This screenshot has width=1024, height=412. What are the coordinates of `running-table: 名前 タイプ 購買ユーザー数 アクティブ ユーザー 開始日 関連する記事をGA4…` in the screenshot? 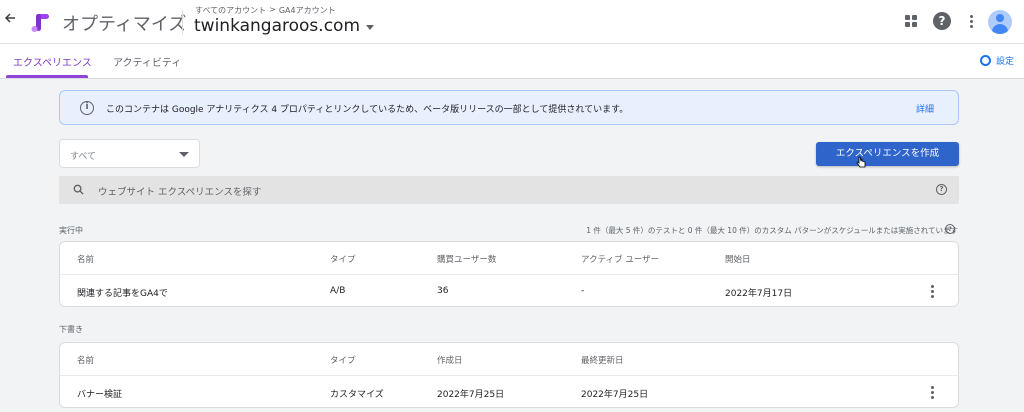 It's located at (509, 274).